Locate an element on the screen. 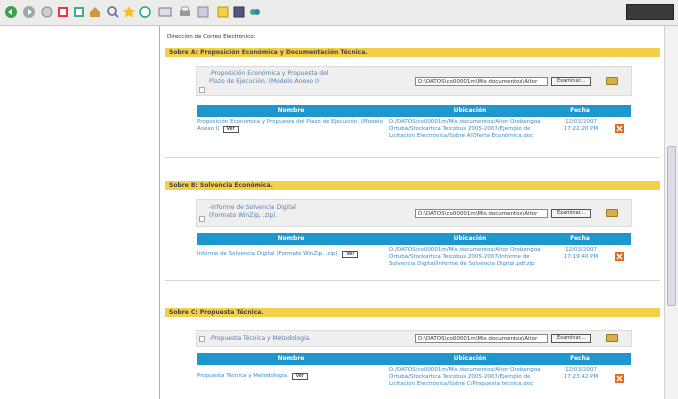 This screenshot has height=399, width=678. edit-icon is located at coordinates (203, 12).